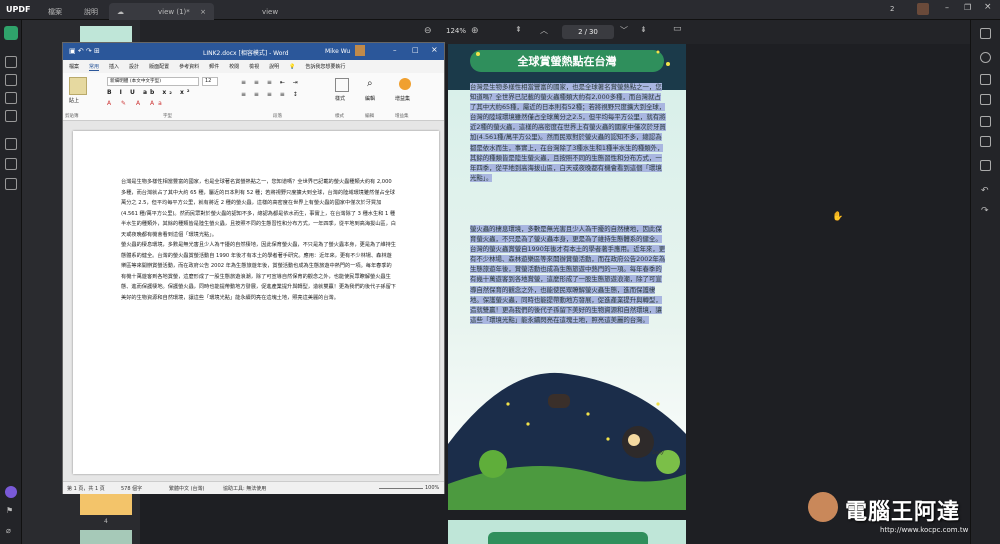 The image size is (1000, 544). What do you see at coordinates (149, 92) in the screenshot?
I see `format-buttons: B I U ab x₂ x²` at bounding box center [149, 92].